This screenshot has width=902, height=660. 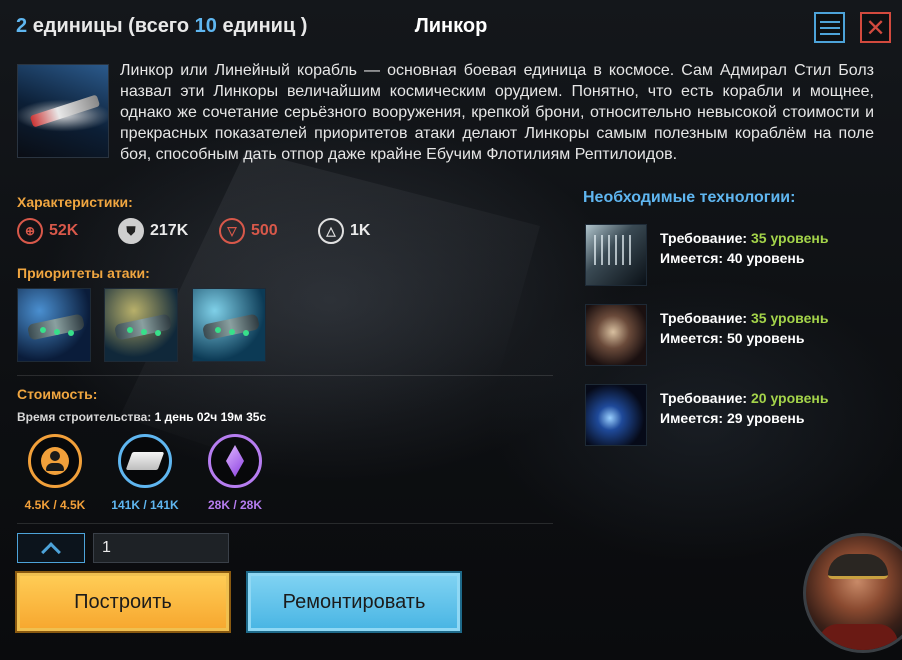 I want to click on stat-defense: ⛊ 217K, so click(x=153, y=231).